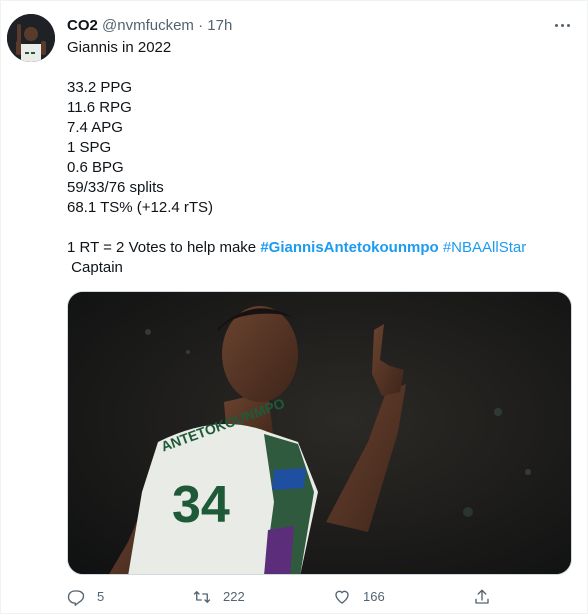 This screenshot has width=588, height=614. What do you see at coordinates (164, 247) in the screenshot?
I see `cta-text: 1 RT = 2 Votes to help make` at bounding box center [164, 247].